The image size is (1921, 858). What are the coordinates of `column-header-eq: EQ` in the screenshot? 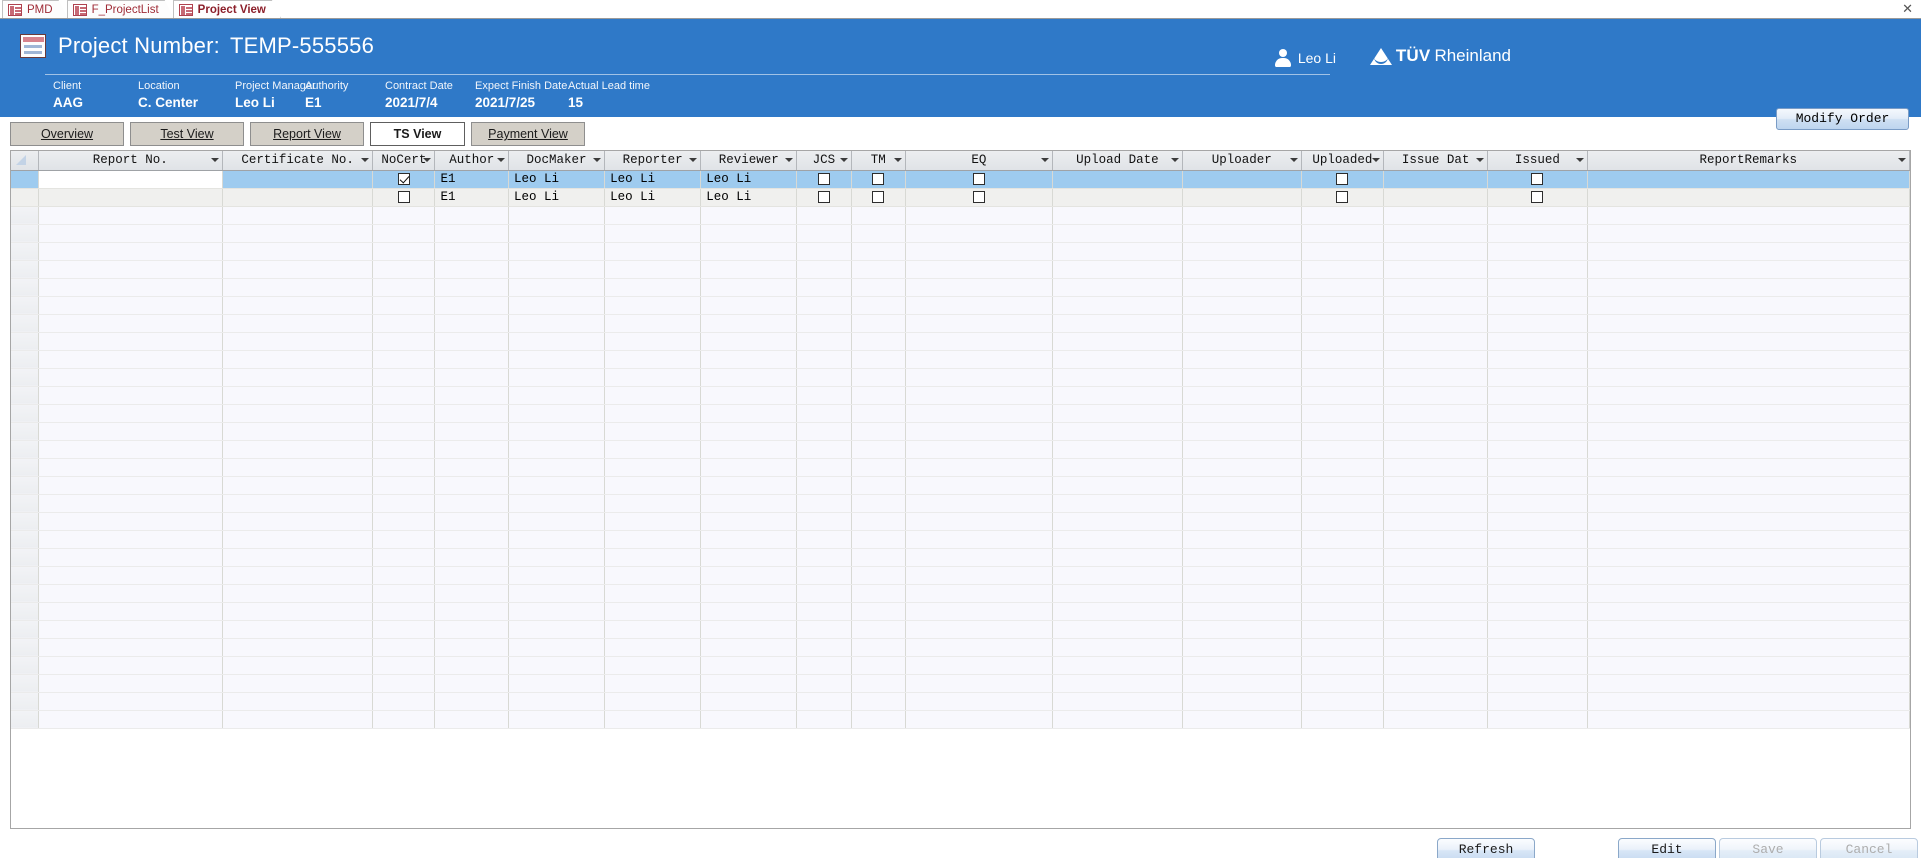 It's located at (979, 161).